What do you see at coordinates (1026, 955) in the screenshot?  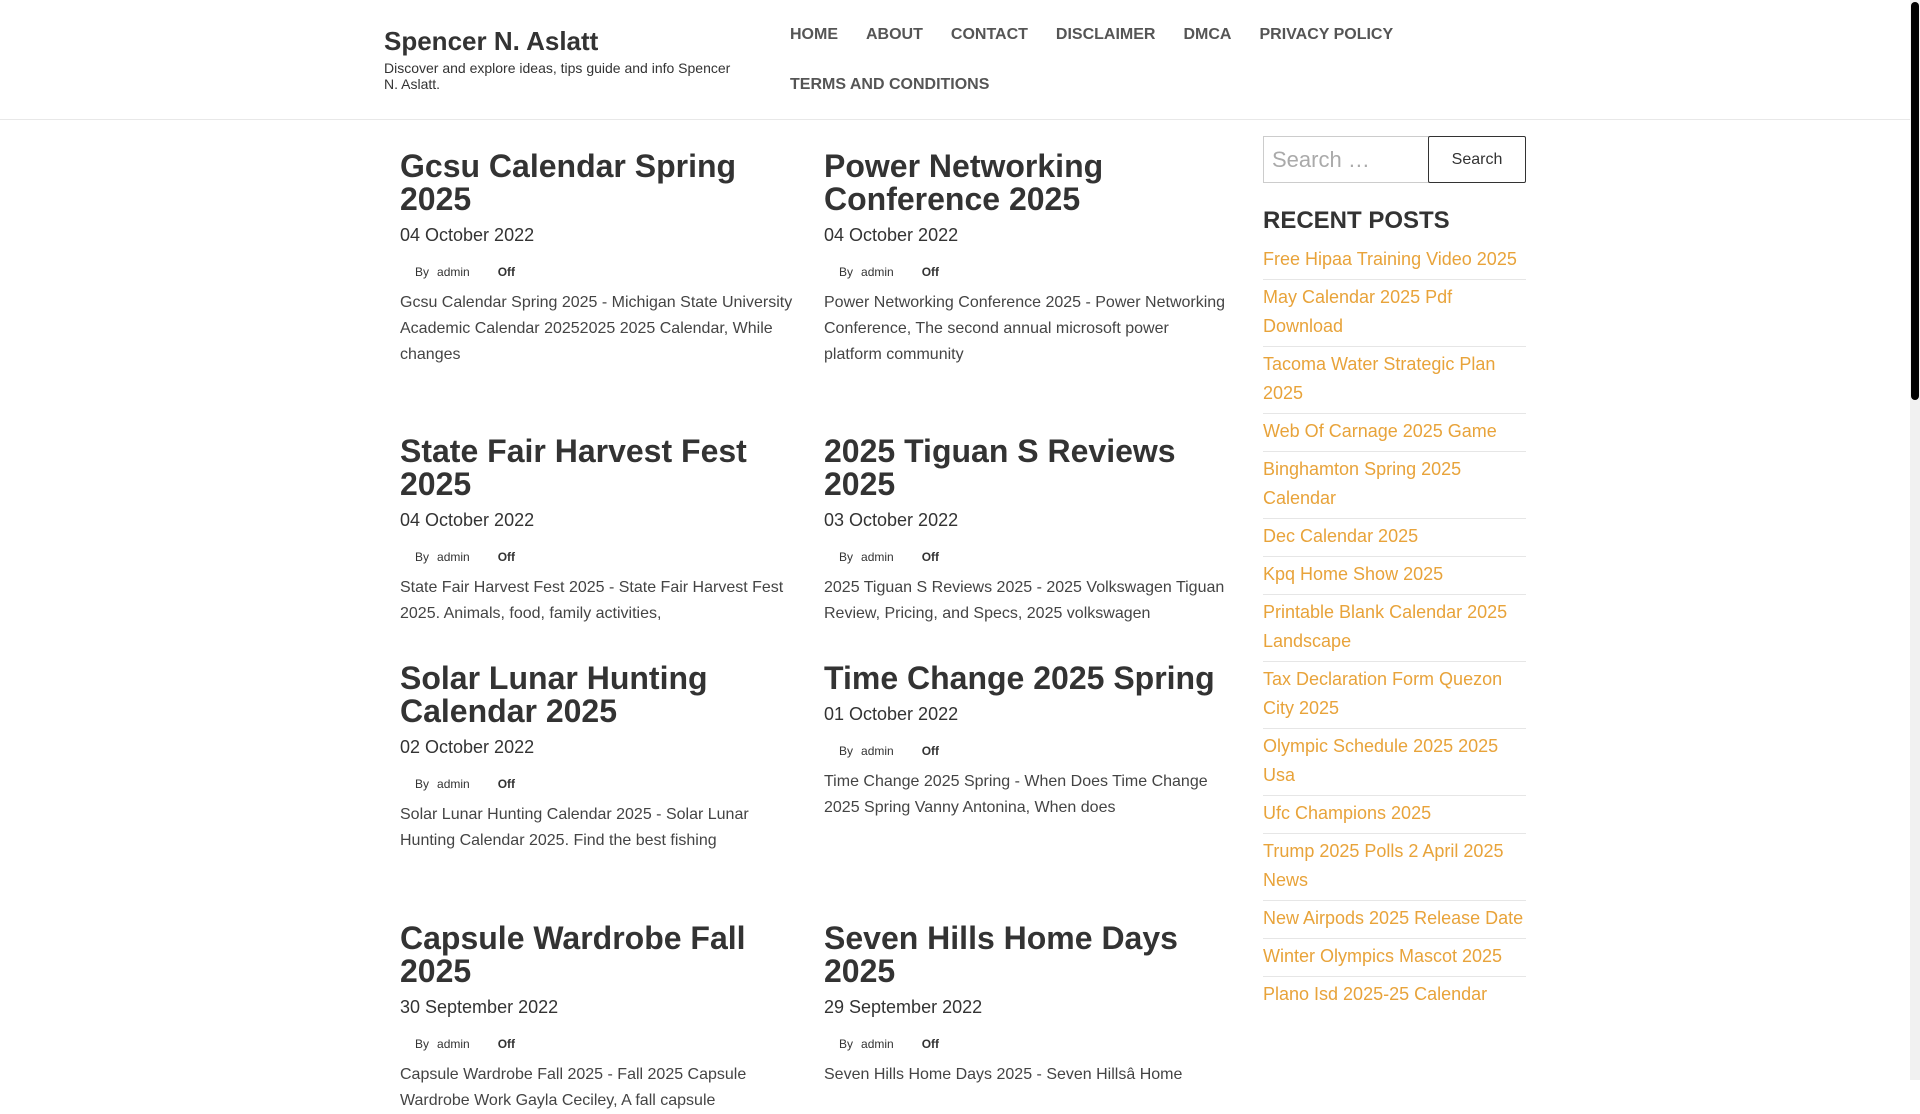 I see `post-title: Seven Hills Home Days 2025` at bounding box center [1026, 955].